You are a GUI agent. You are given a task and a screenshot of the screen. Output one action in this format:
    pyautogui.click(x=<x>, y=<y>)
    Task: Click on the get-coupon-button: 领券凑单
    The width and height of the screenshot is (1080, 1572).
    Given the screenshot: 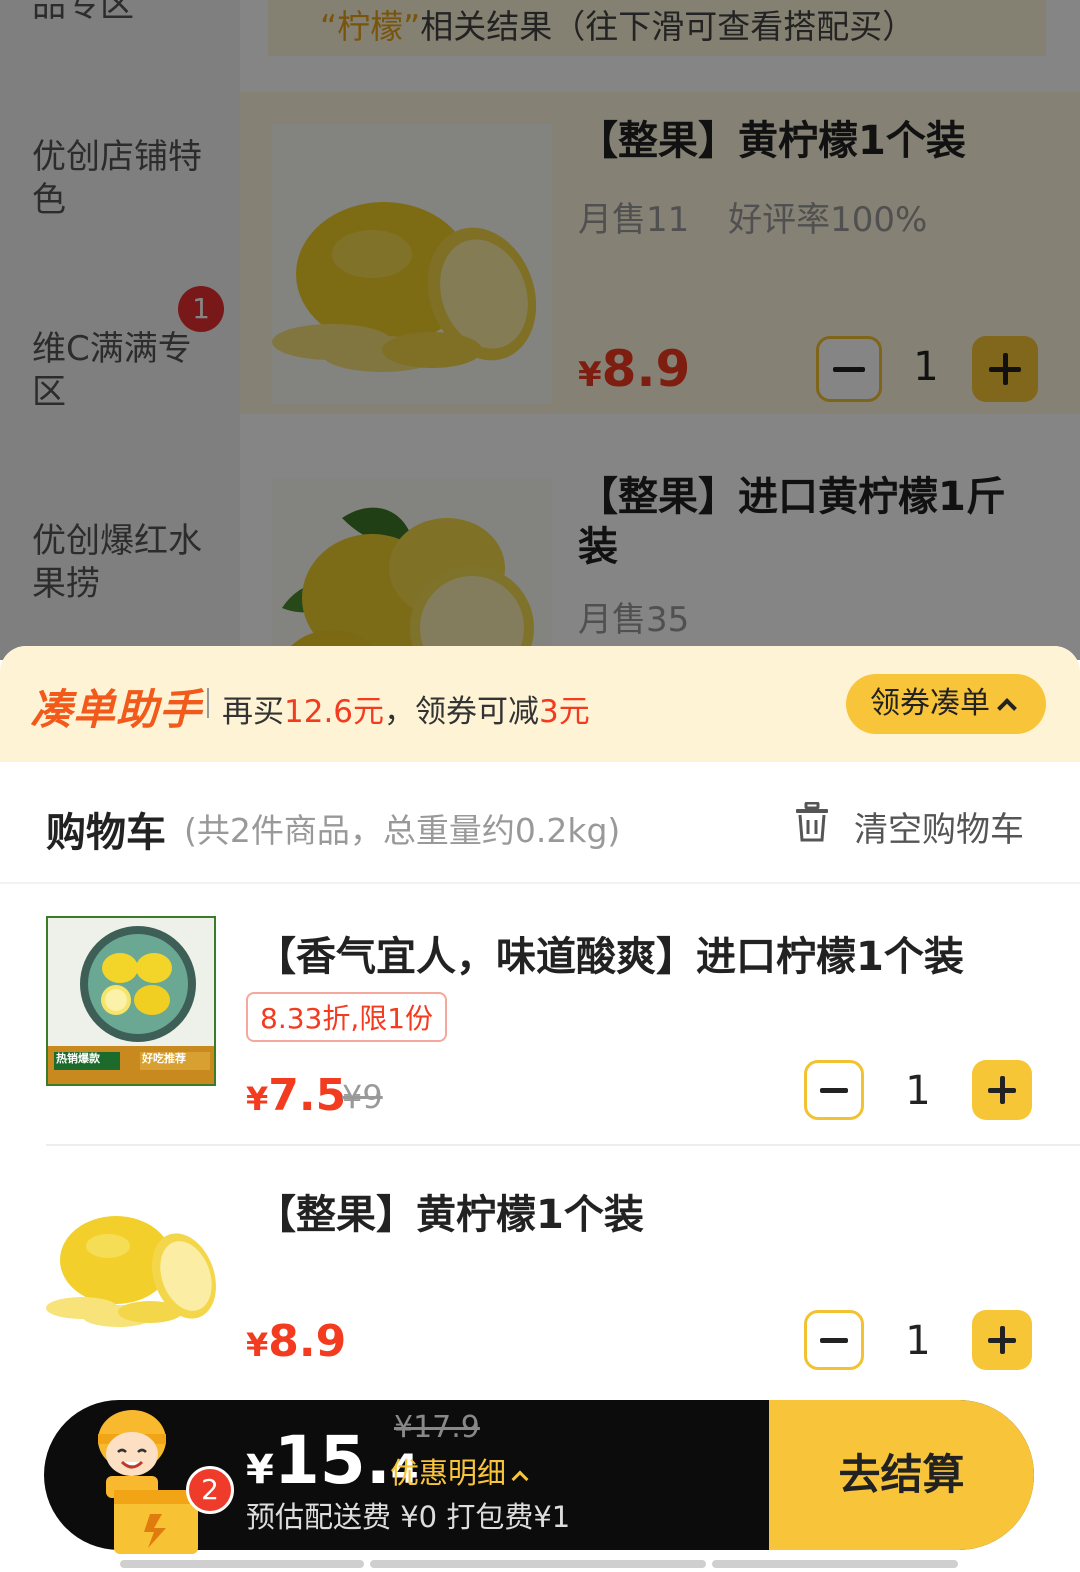 What is the action you would take?
    pyautogui.click(x=946, y=704)
    